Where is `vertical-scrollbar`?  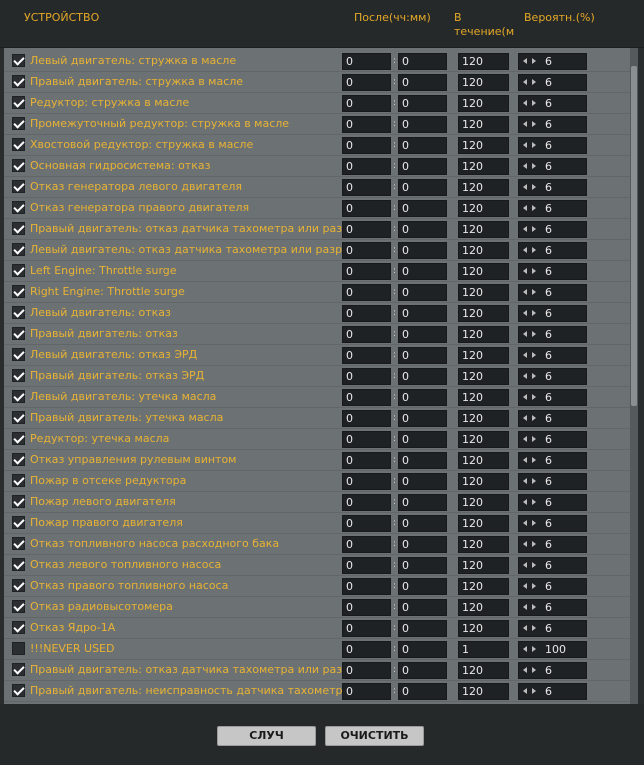 vertical-scrollbar is located at coordinates (634, 376).